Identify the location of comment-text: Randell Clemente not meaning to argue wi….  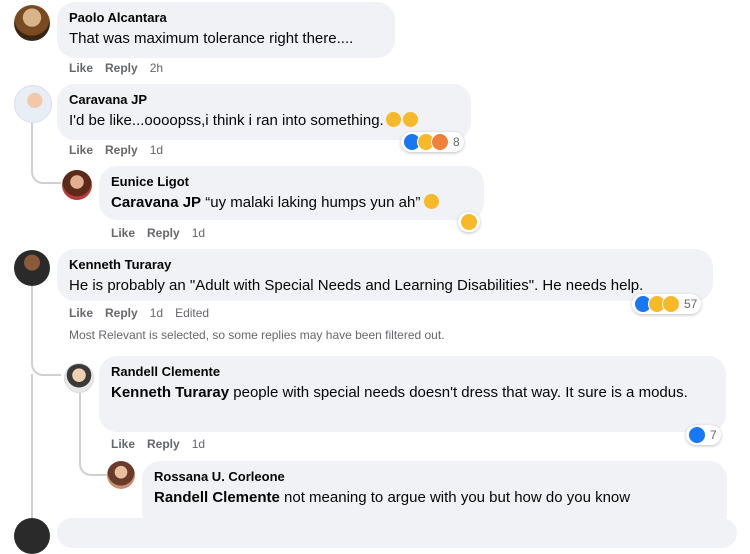
(434, 498).